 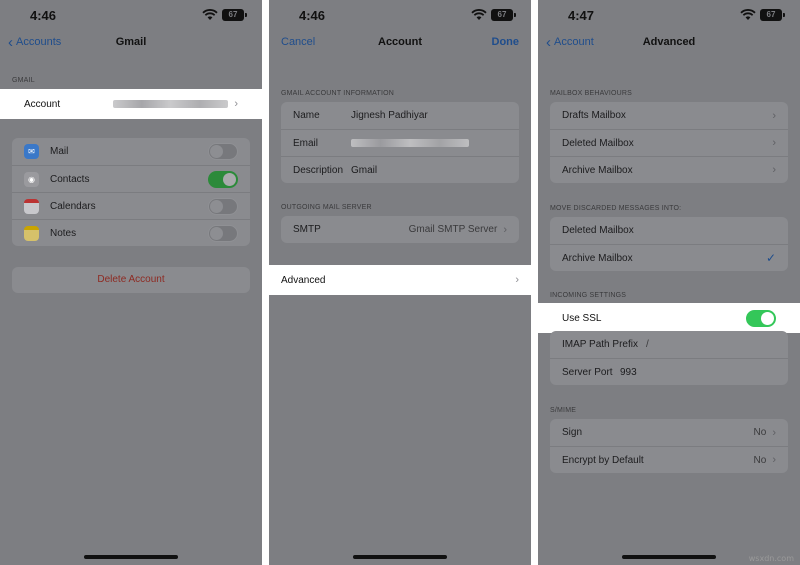 I want to click on account-row: Account ›, so click(x=131, y=104).